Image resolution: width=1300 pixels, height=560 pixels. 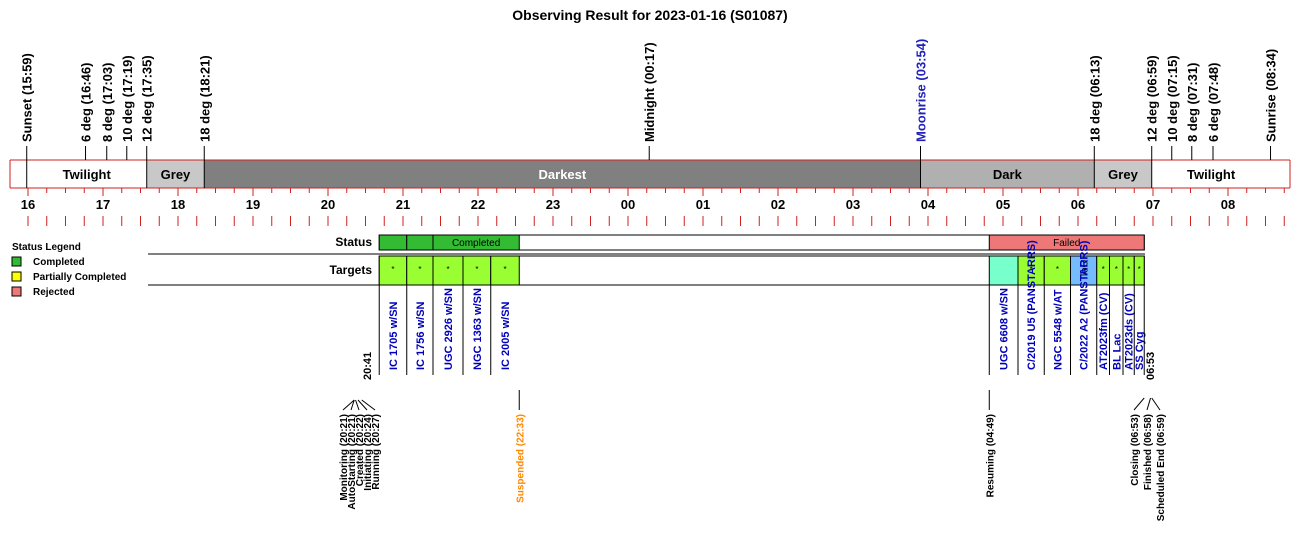 What do you see at coordinates (1152, 98) in the screenshot?
I see `sun-event-label: 12 deg (06:59)` at bounding box center [1152, 98].